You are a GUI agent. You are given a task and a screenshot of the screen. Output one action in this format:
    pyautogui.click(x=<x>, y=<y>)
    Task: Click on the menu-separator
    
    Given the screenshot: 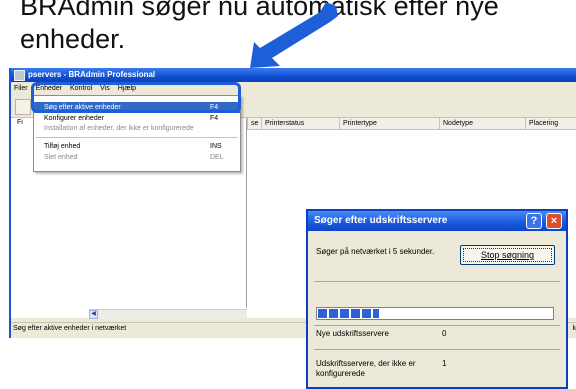 What is the action you would take?
    pyautogui.click(x=137, y=137)
    